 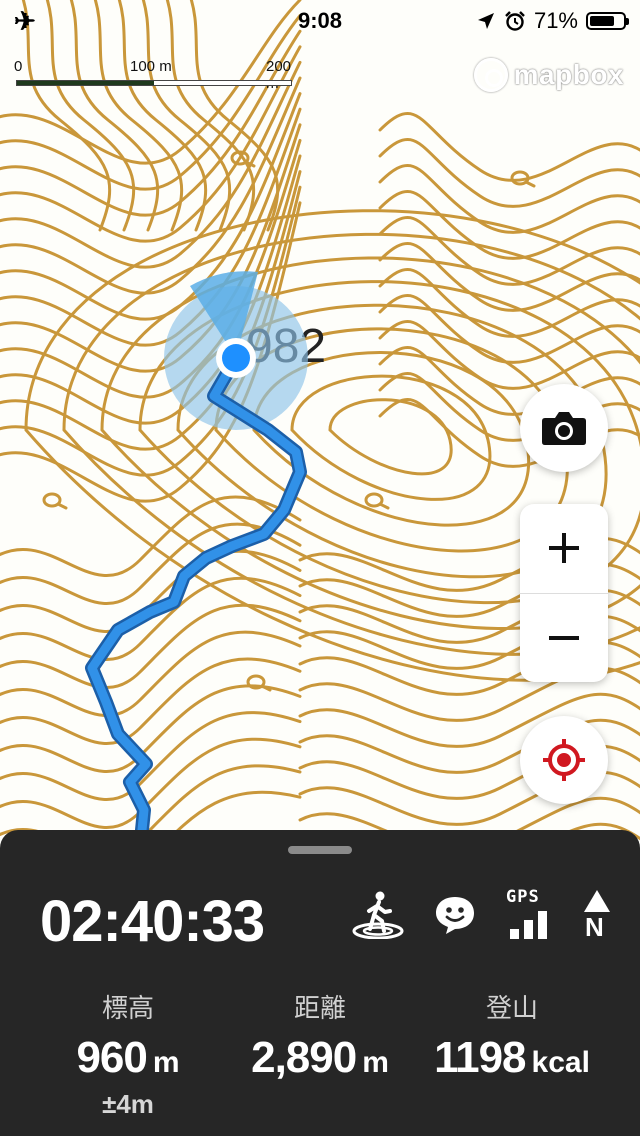 I want to click on mapbox-wordmark: mapbox, so click(x=568, y=74).